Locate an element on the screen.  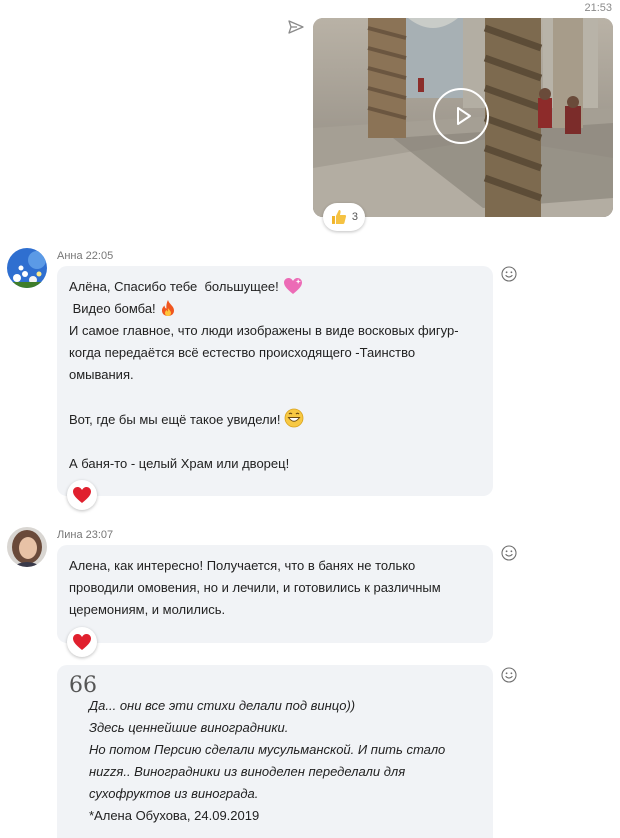
avatar-image-flowers is located at coordinates (27, 268).